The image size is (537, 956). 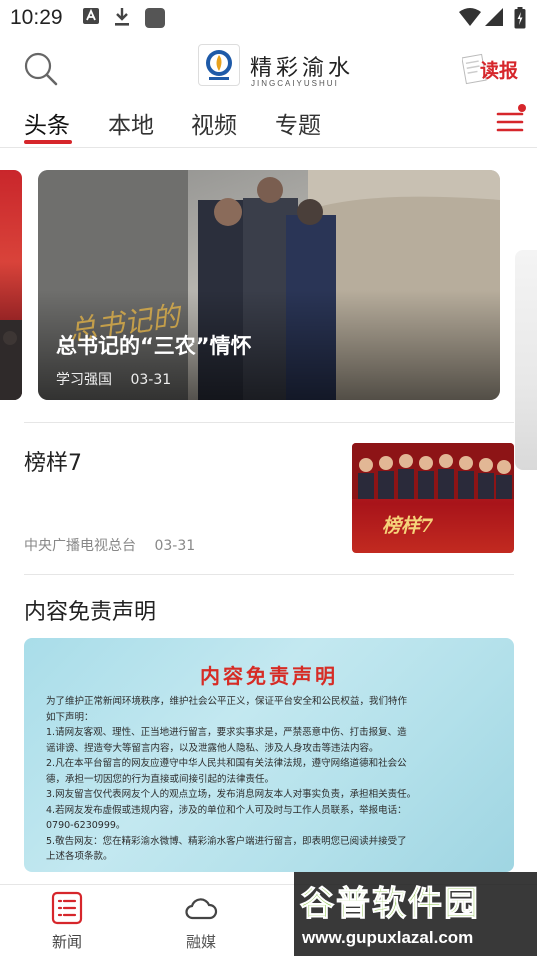 I want to click on nav-news: 新闻, so click(x=67, y=921).